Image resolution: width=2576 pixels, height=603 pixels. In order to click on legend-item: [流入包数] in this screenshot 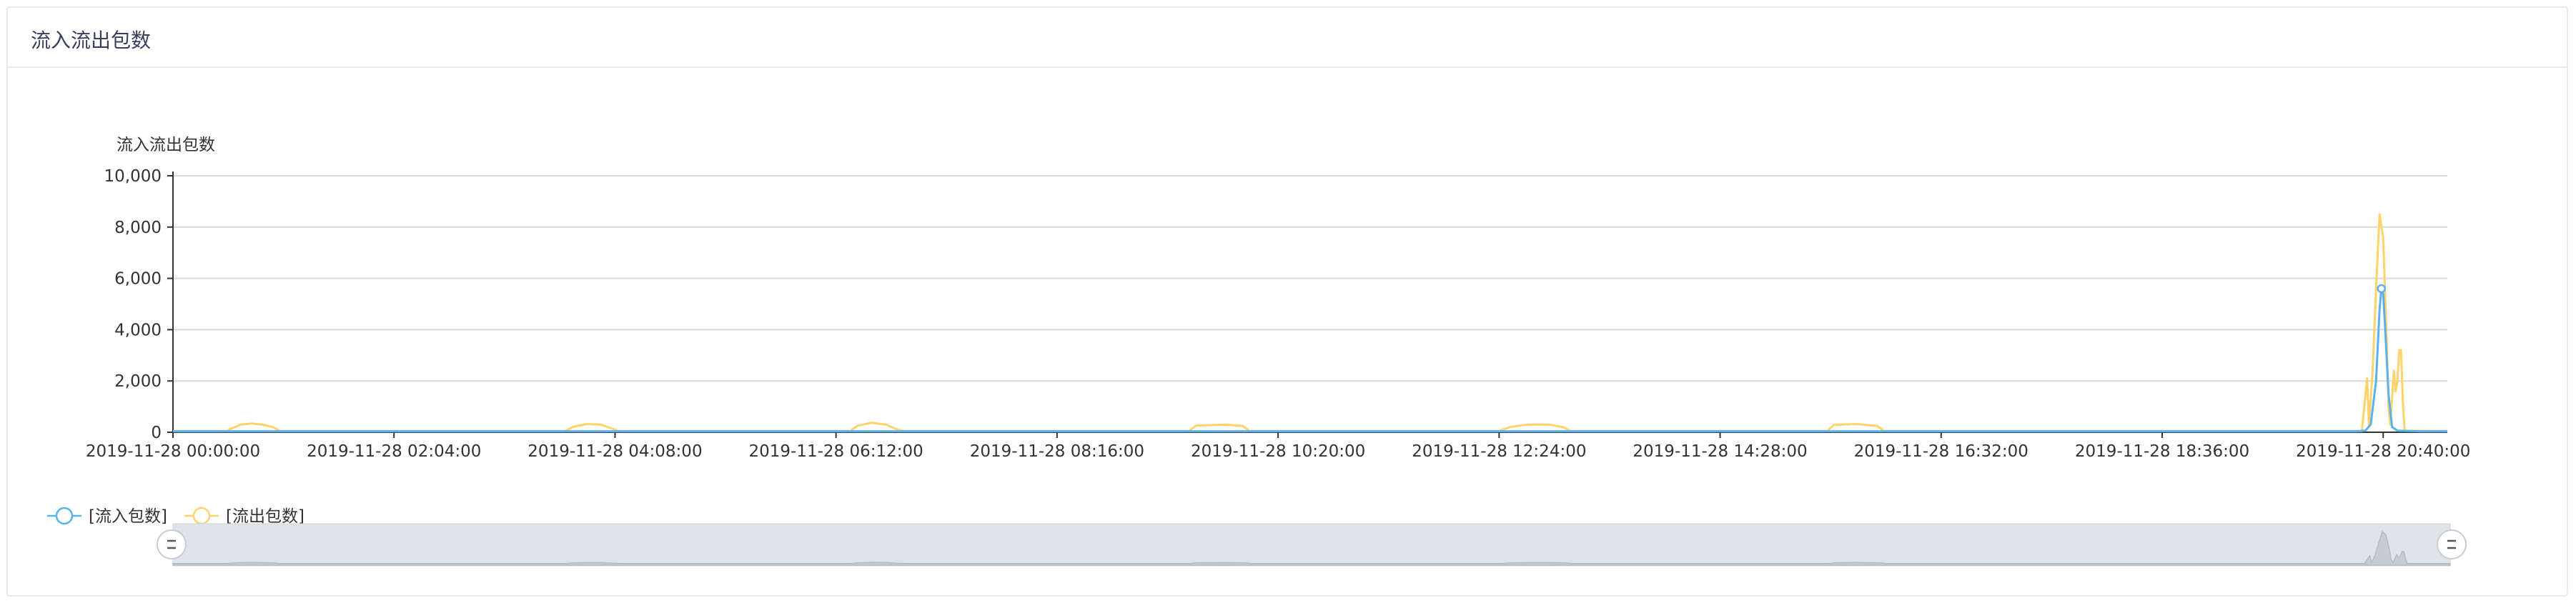, I will do `click(107, 516)`.